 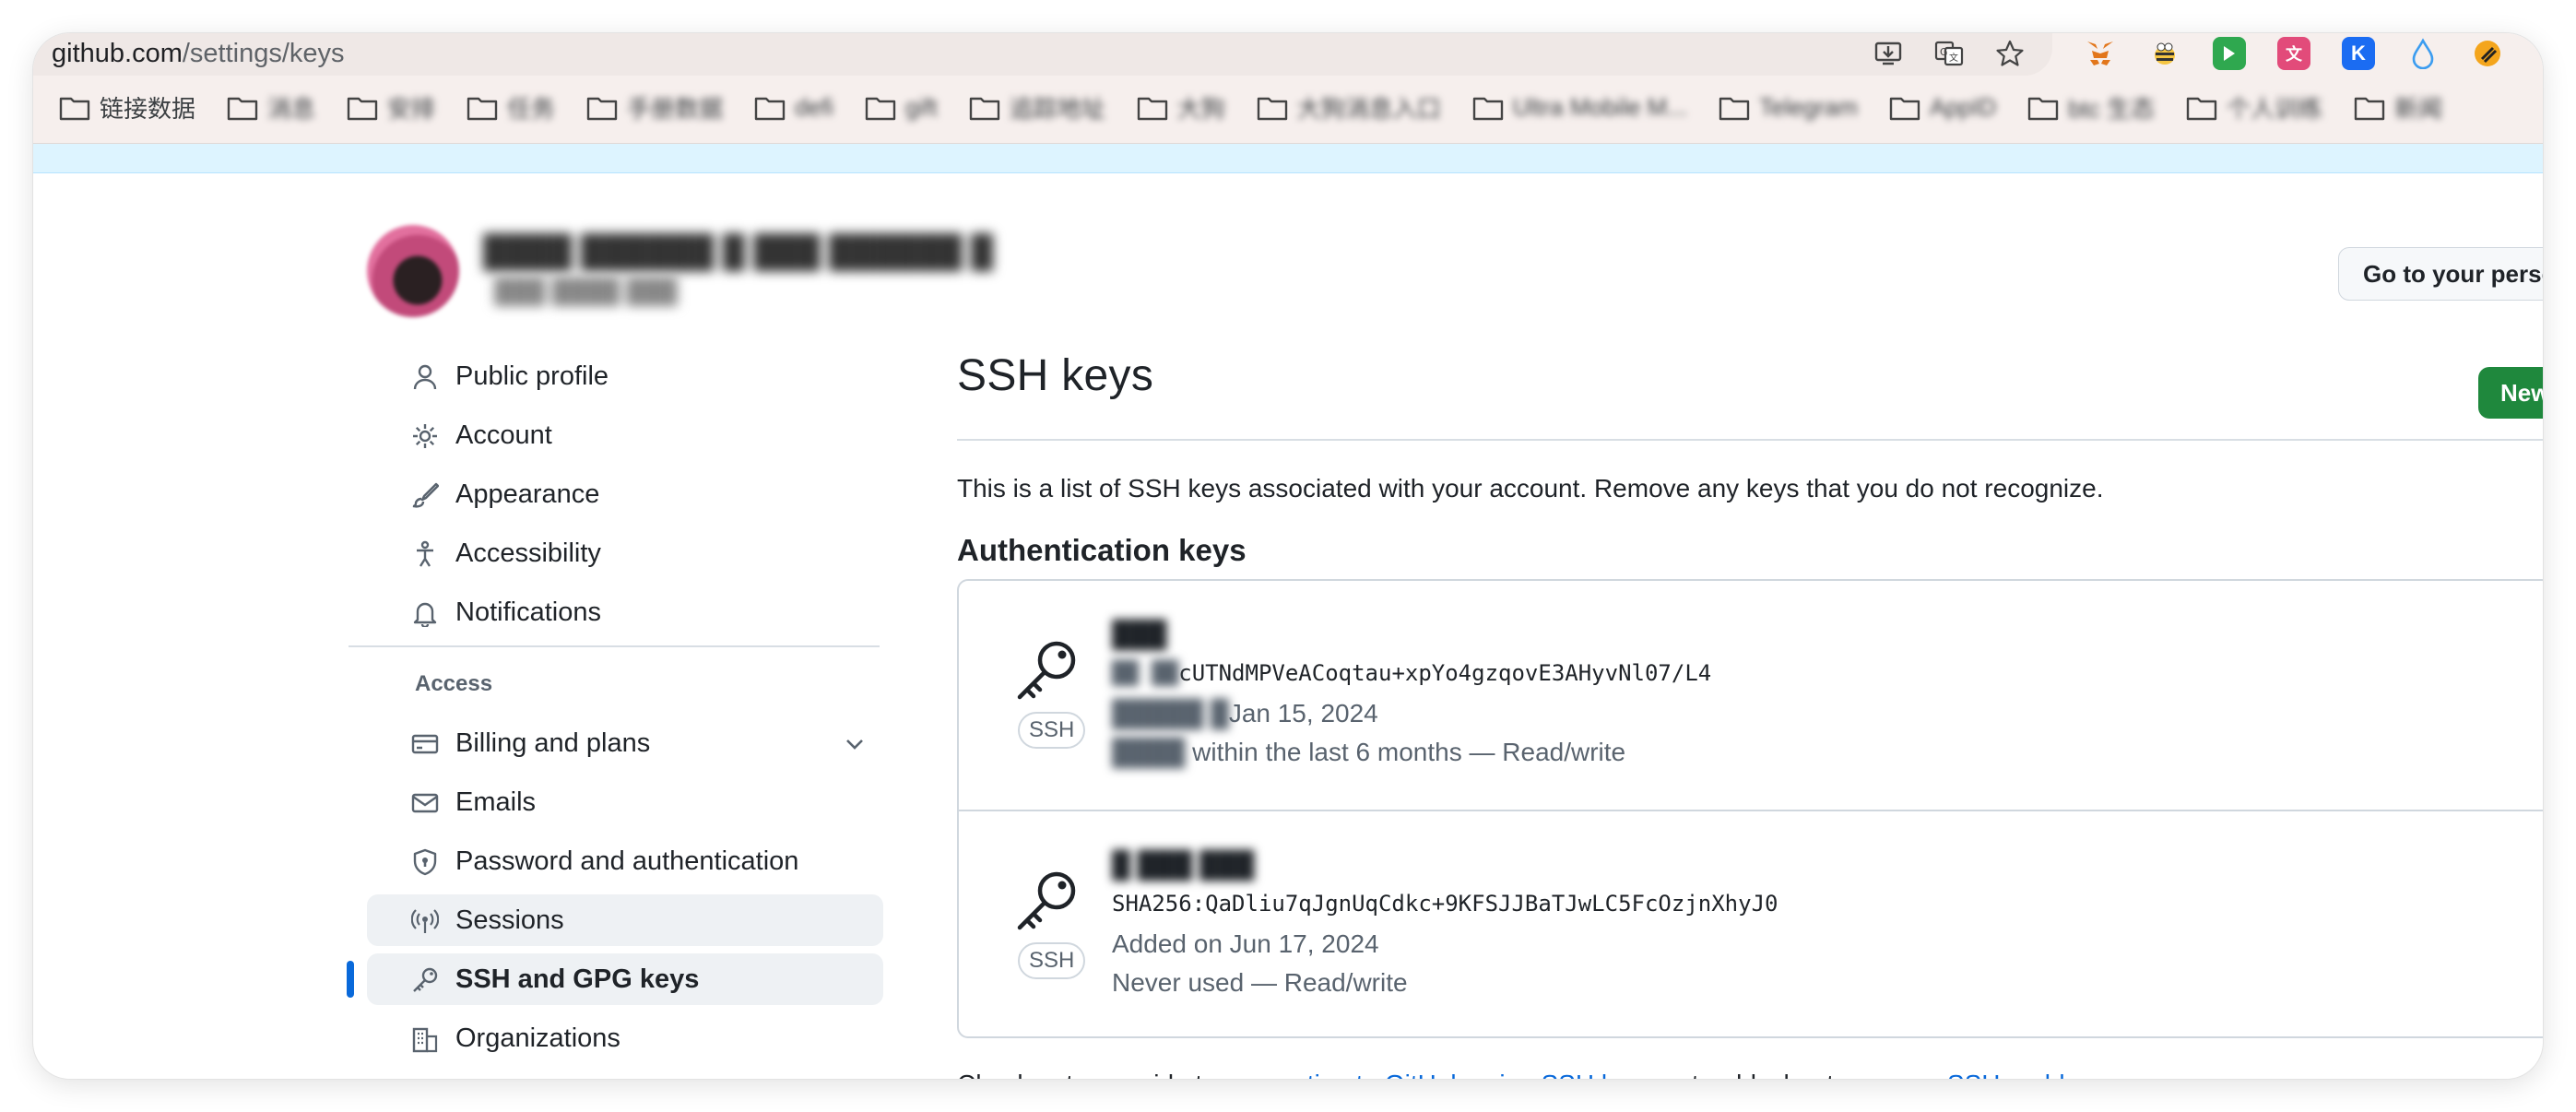 What do you see at coordinates (425, 495) in the screenshot?
I see `paintbrush-icon` at bounding box center [425, 495].